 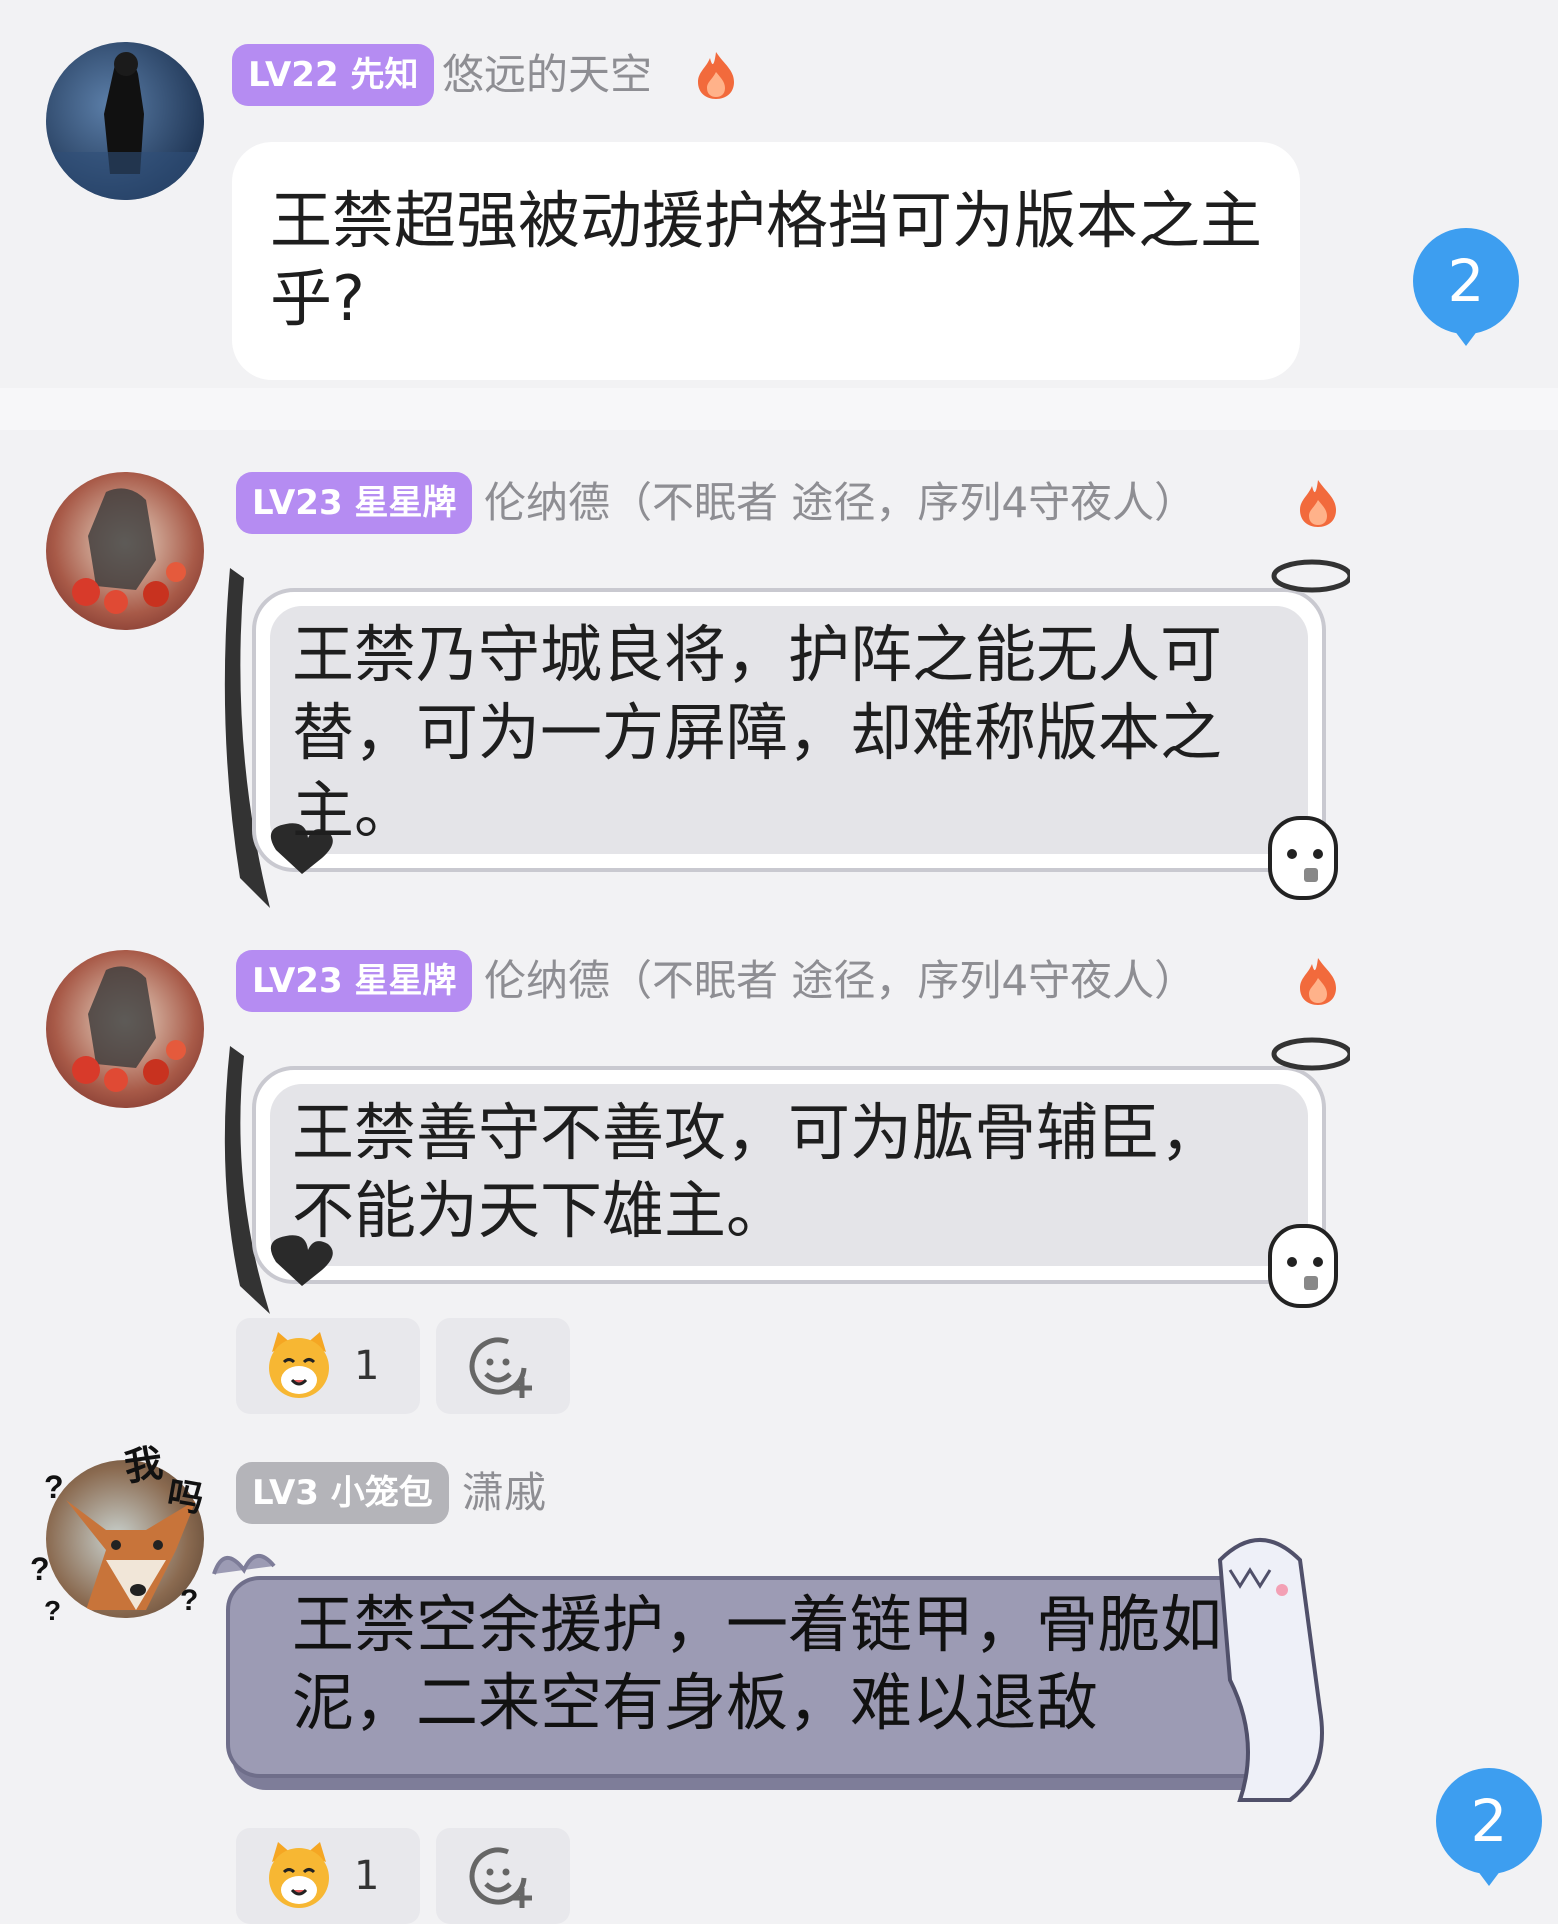 What do you see at coordinates (342, 1493) in the screenshot?
I see `level-badge: LV3 小笼包` at bounding box center [342, 1493].